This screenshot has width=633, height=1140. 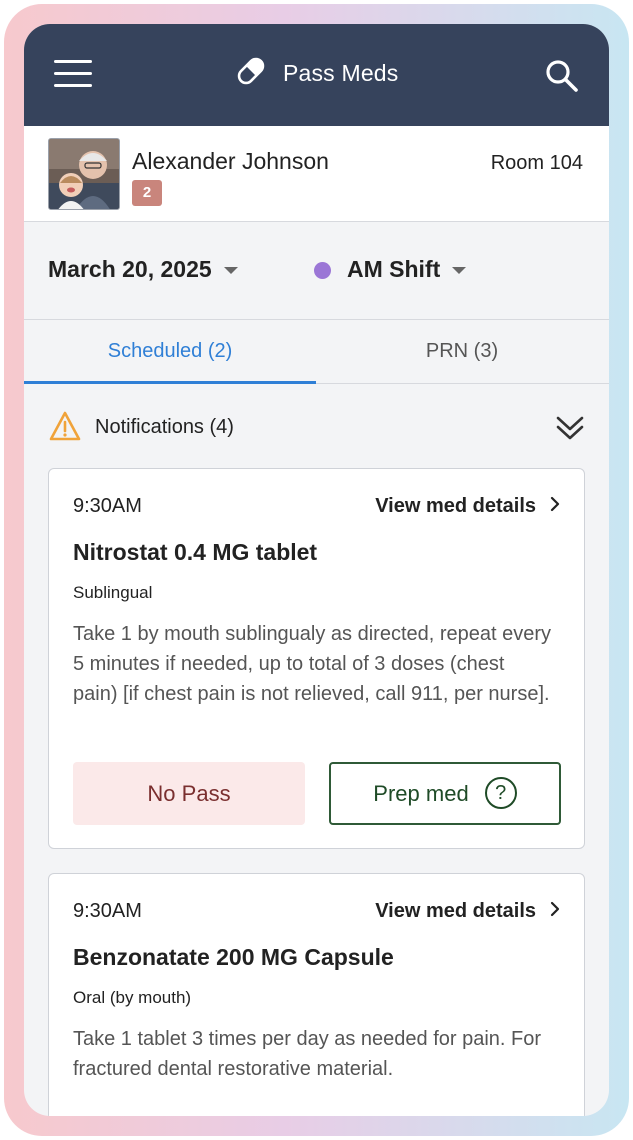 I want to click on pill-icon, so click(x=251, y=73).